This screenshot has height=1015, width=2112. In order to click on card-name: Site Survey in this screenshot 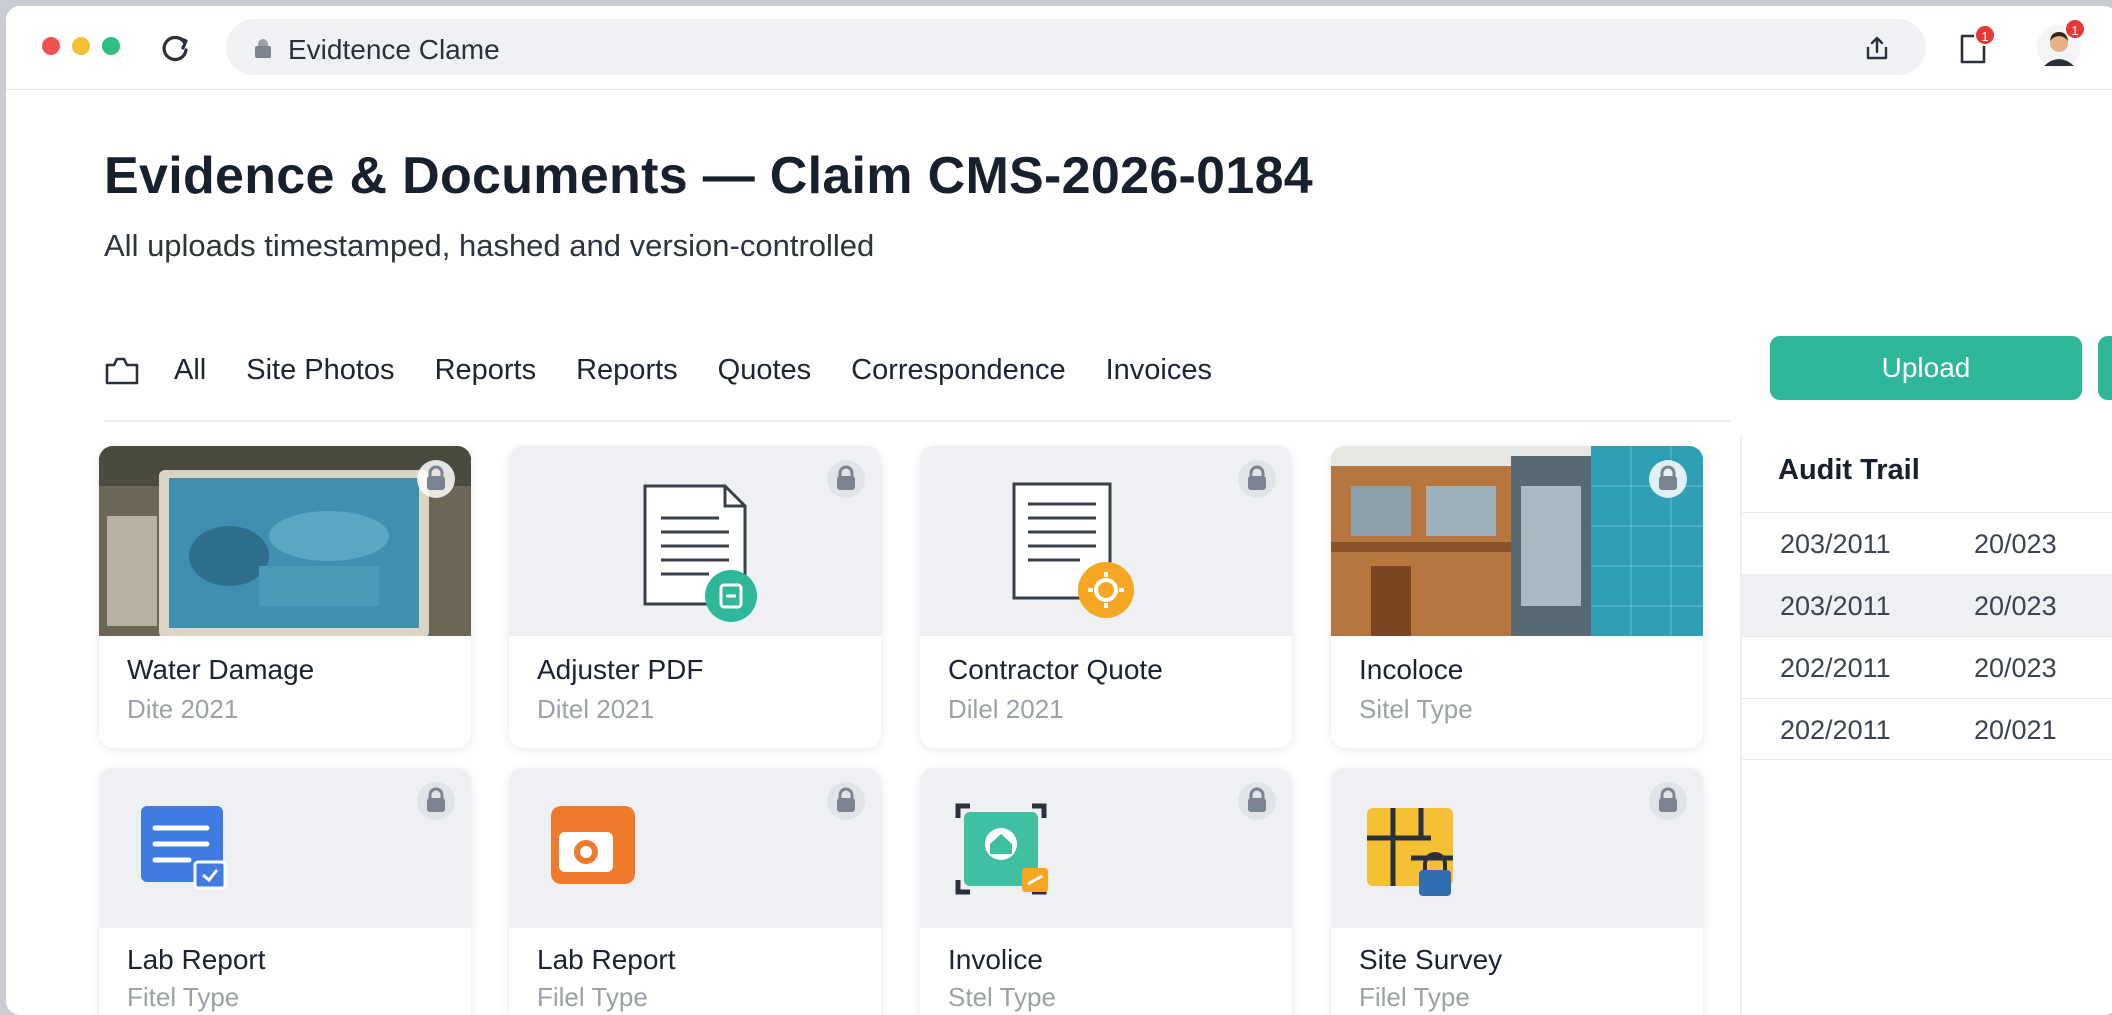, I will do `click(1431, 959)`.